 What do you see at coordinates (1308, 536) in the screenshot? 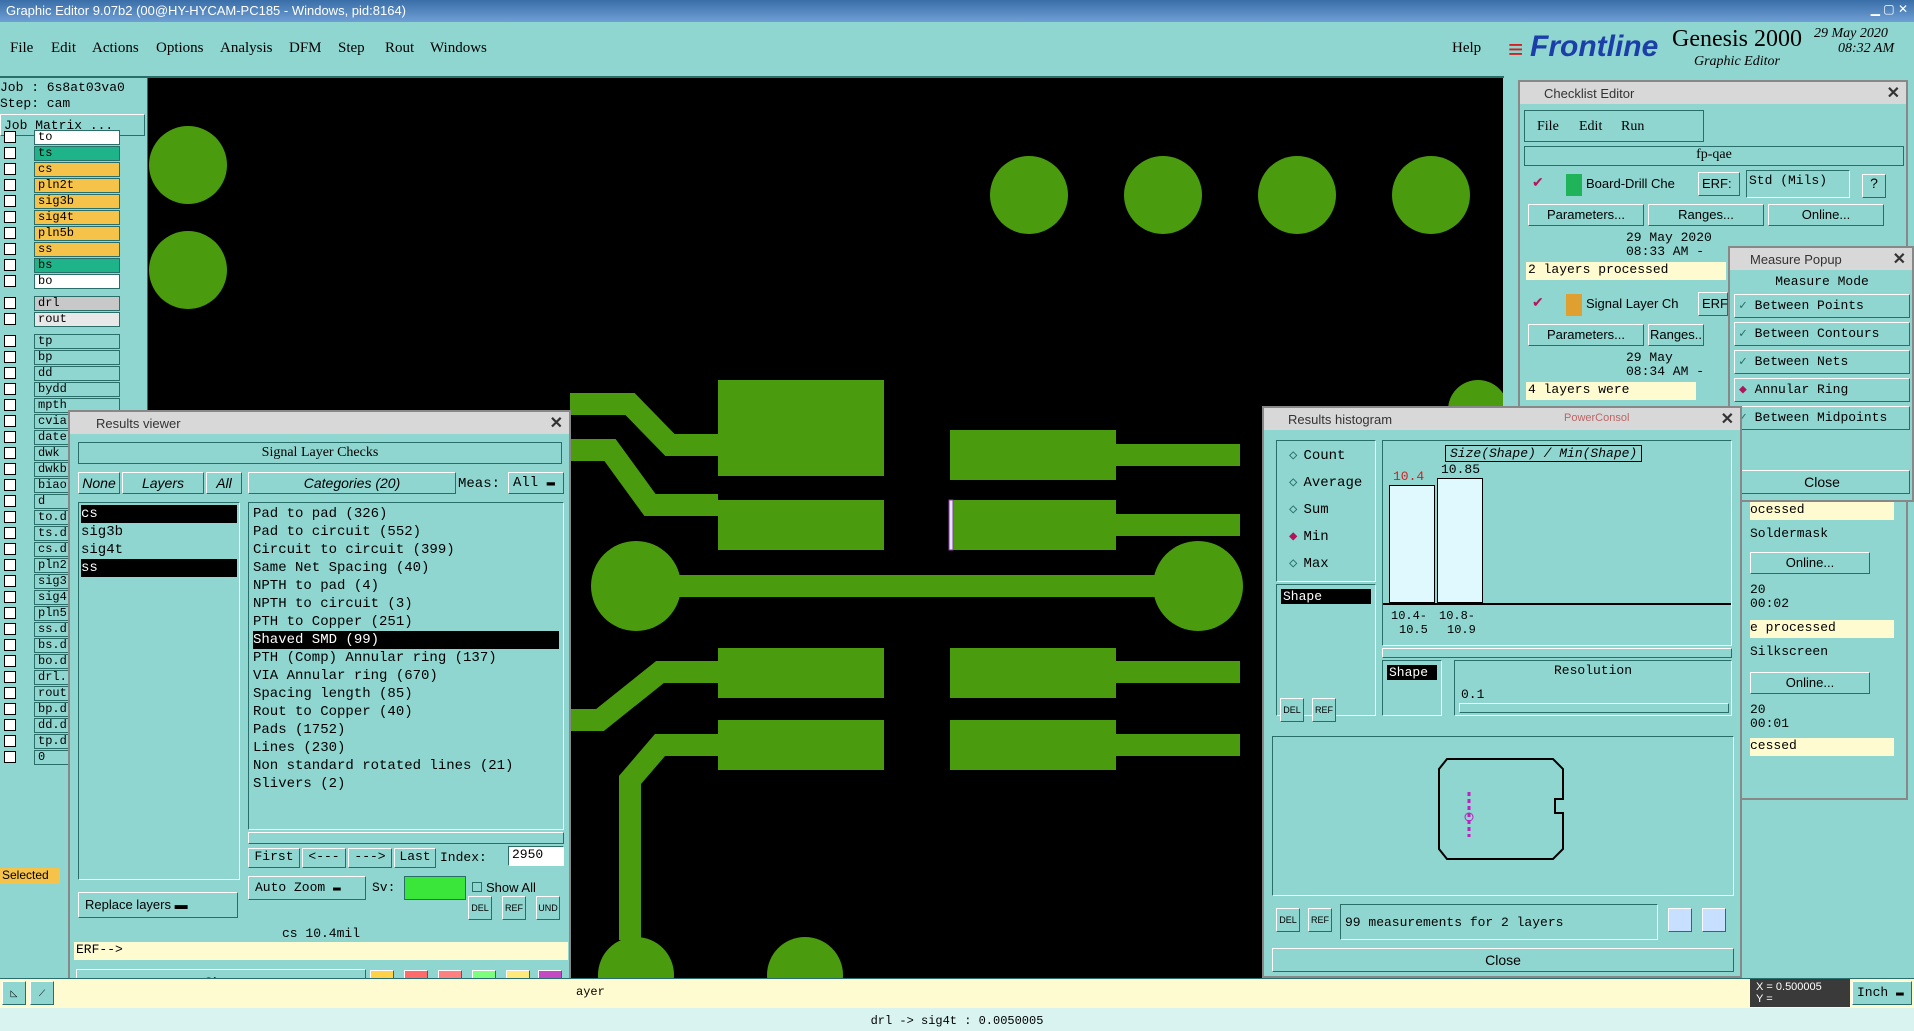
I see `stat-radio: Min` at bounding box center [1308, 536].